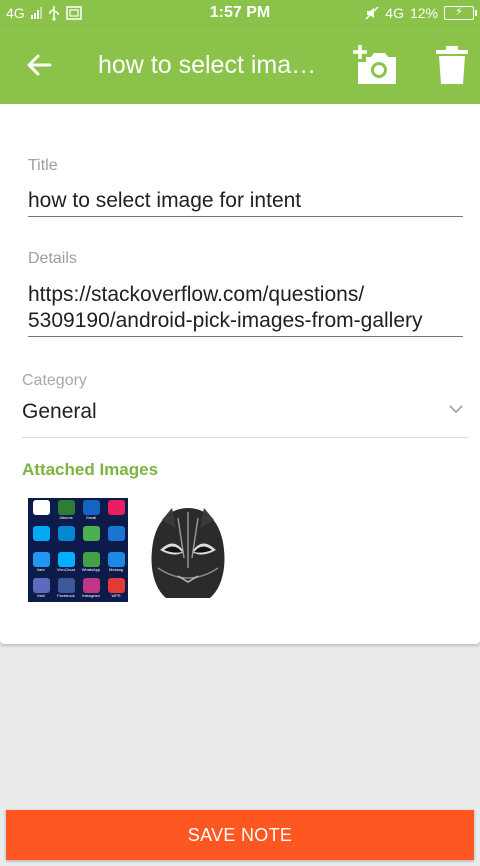 The height and width of the screenshot is (866, 480). What do you see at coordinates (240, 13) in the screenshot?
I see `status-bar: 4G 1:57 PM 4G 12% ⚡` at bounding box center [240, 13].